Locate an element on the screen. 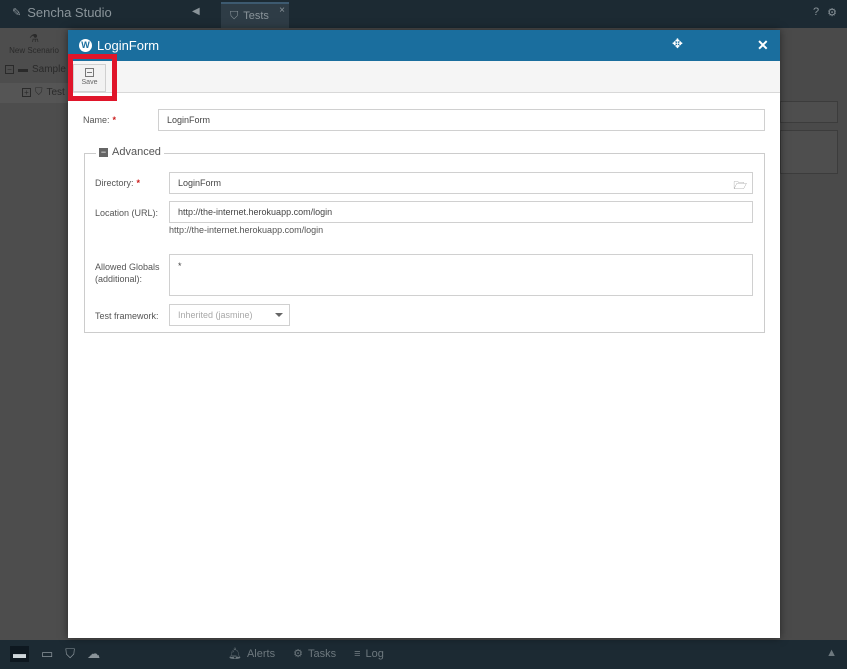 This screenshot has width=847, height=669. advanced-label: Advanced is located at coordinates (136, 152).